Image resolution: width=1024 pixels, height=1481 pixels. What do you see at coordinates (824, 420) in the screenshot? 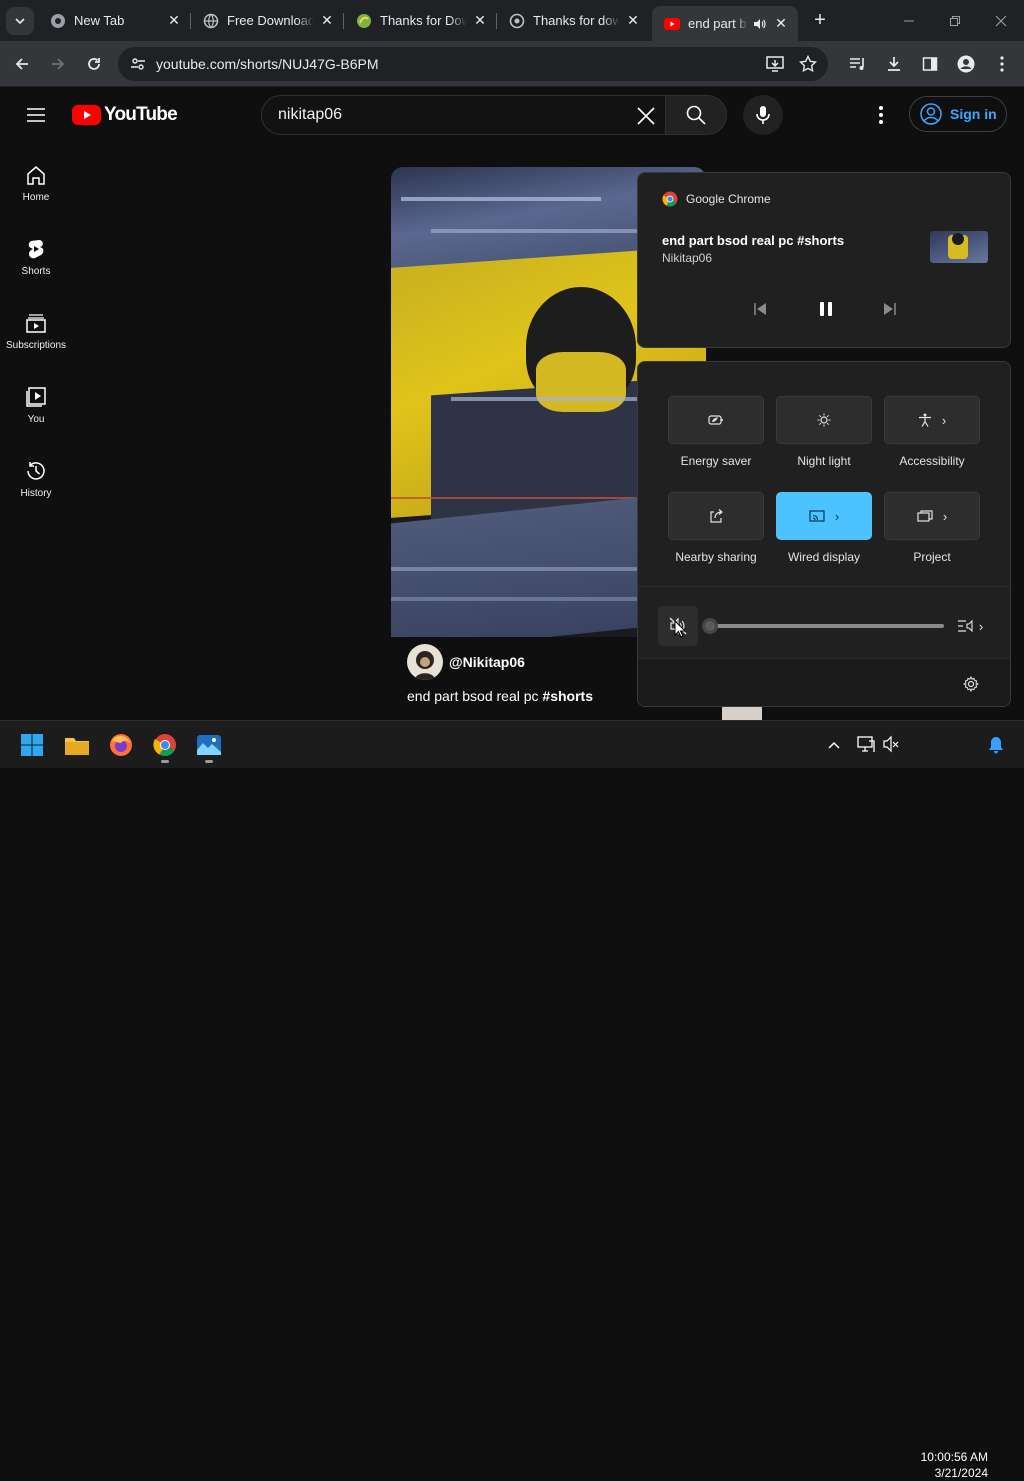
I see `night-light-toggle` at bounding box center [824, 420].